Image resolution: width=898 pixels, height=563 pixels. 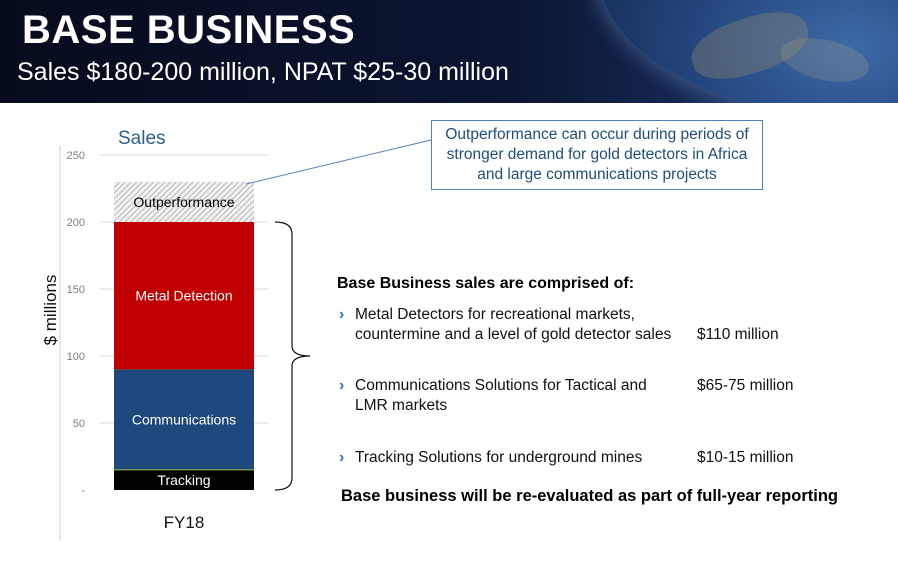 What do you see at coordinates (83, 491) in the screenshot?
I see `y-tick-label: -` at bounding box center [83, 491].